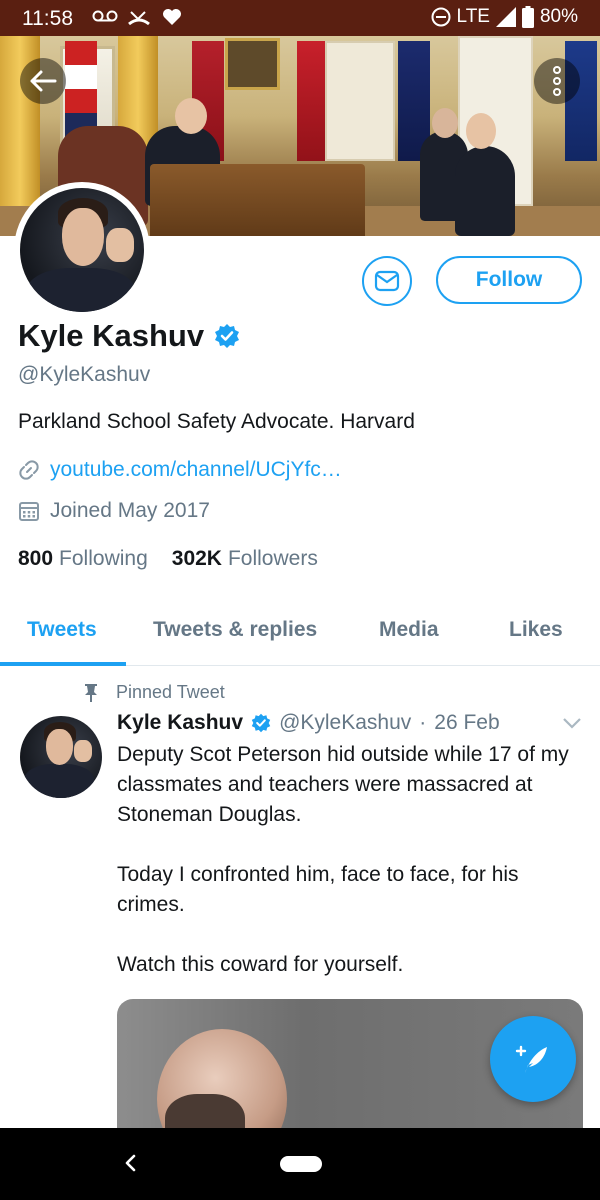 The image size is (600, 1200). I want to click on signal-icon, so click(505, 17).